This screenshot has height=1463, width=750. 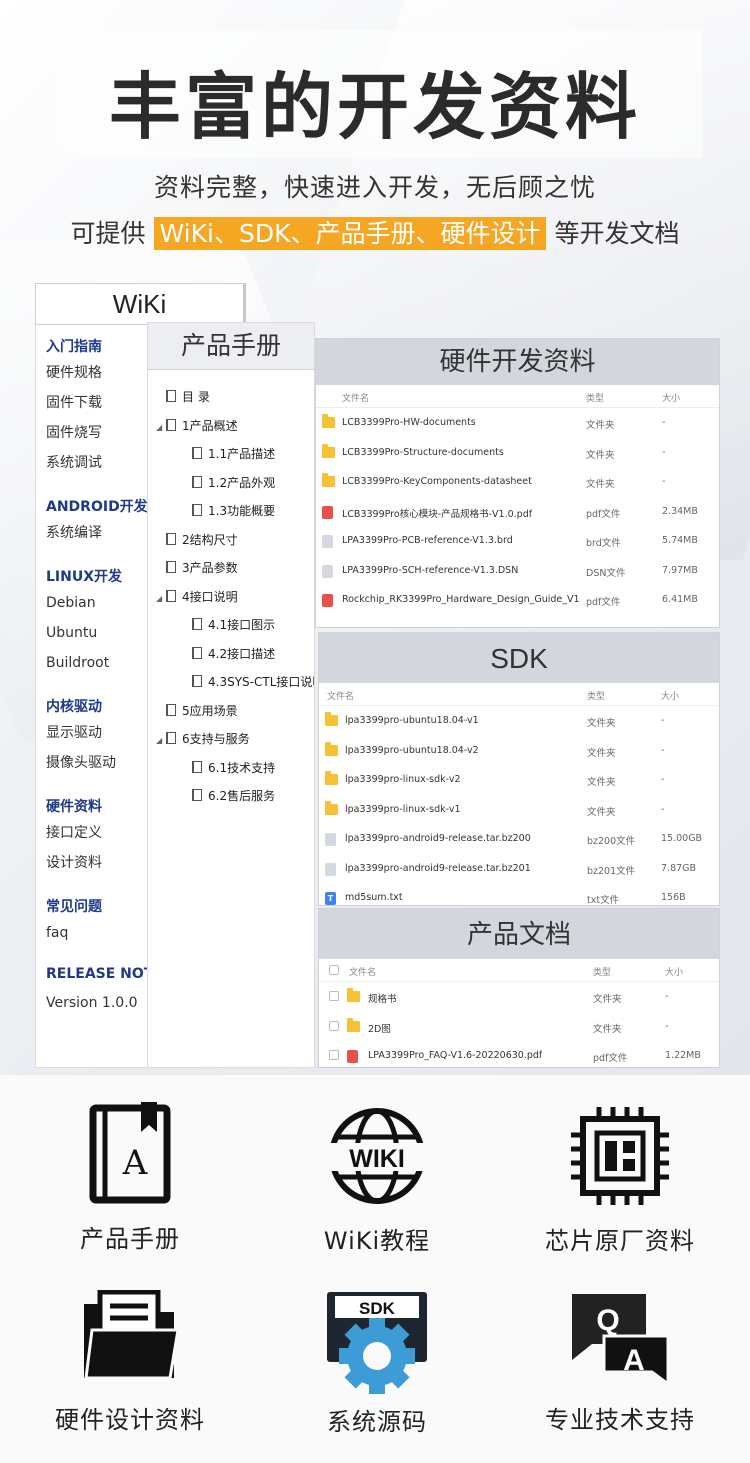 What do you see at coordinates (235, 598) in the screenshot?
I see `toc-item: ◢ 4接口说明` at bounding box center [235, 598].